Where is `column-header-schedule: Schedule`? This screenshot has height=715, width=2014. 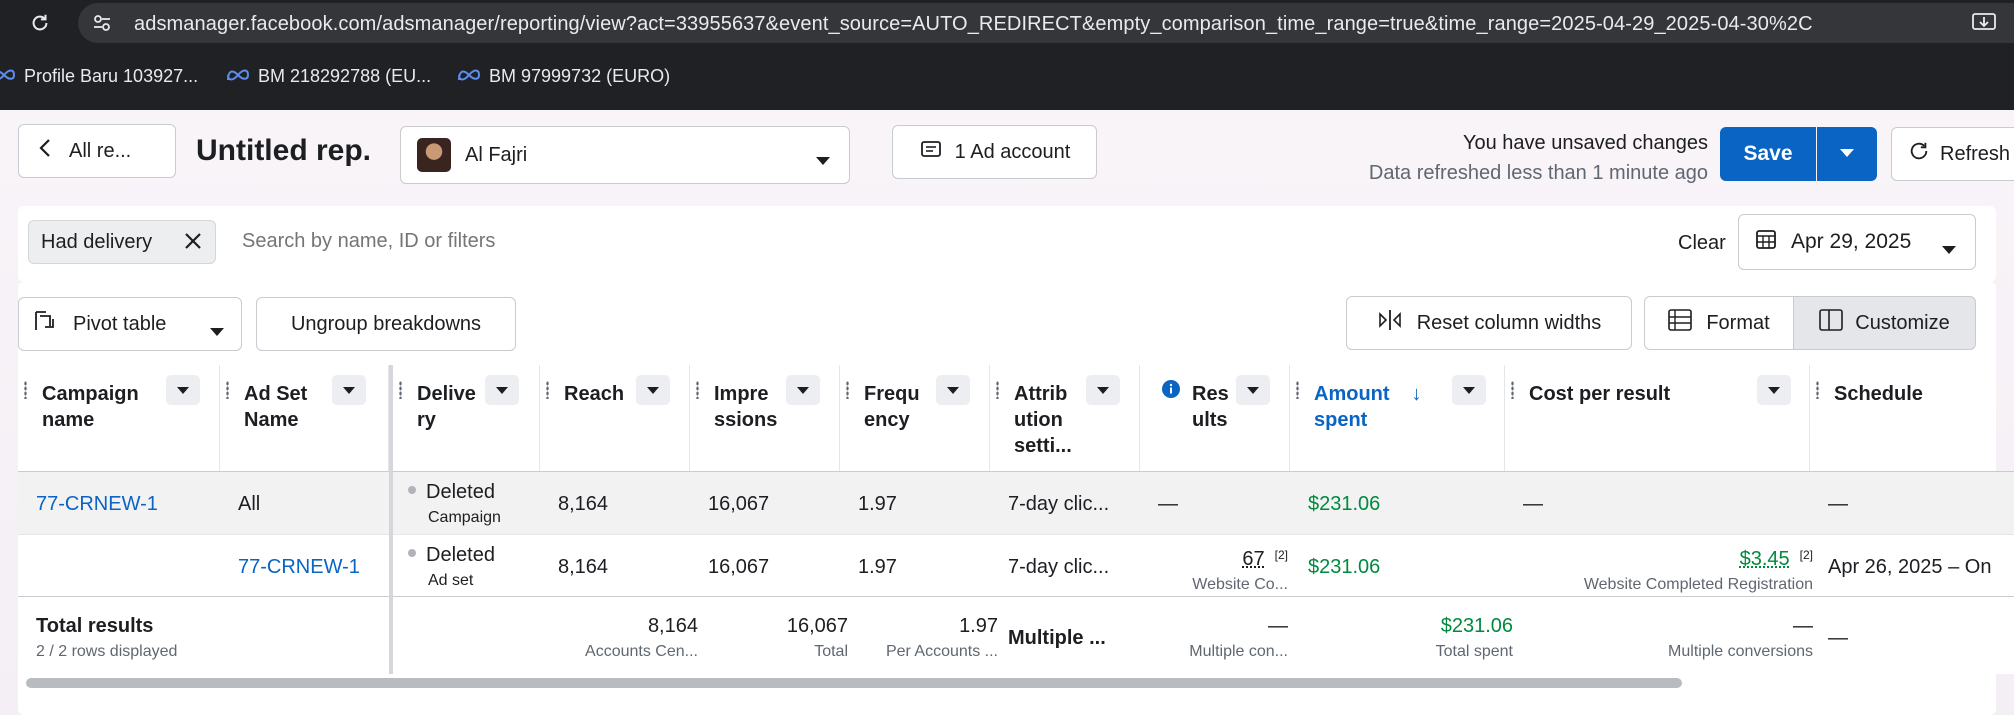 column-header-schedule: Schedule is located at coordinates (1912, 419).